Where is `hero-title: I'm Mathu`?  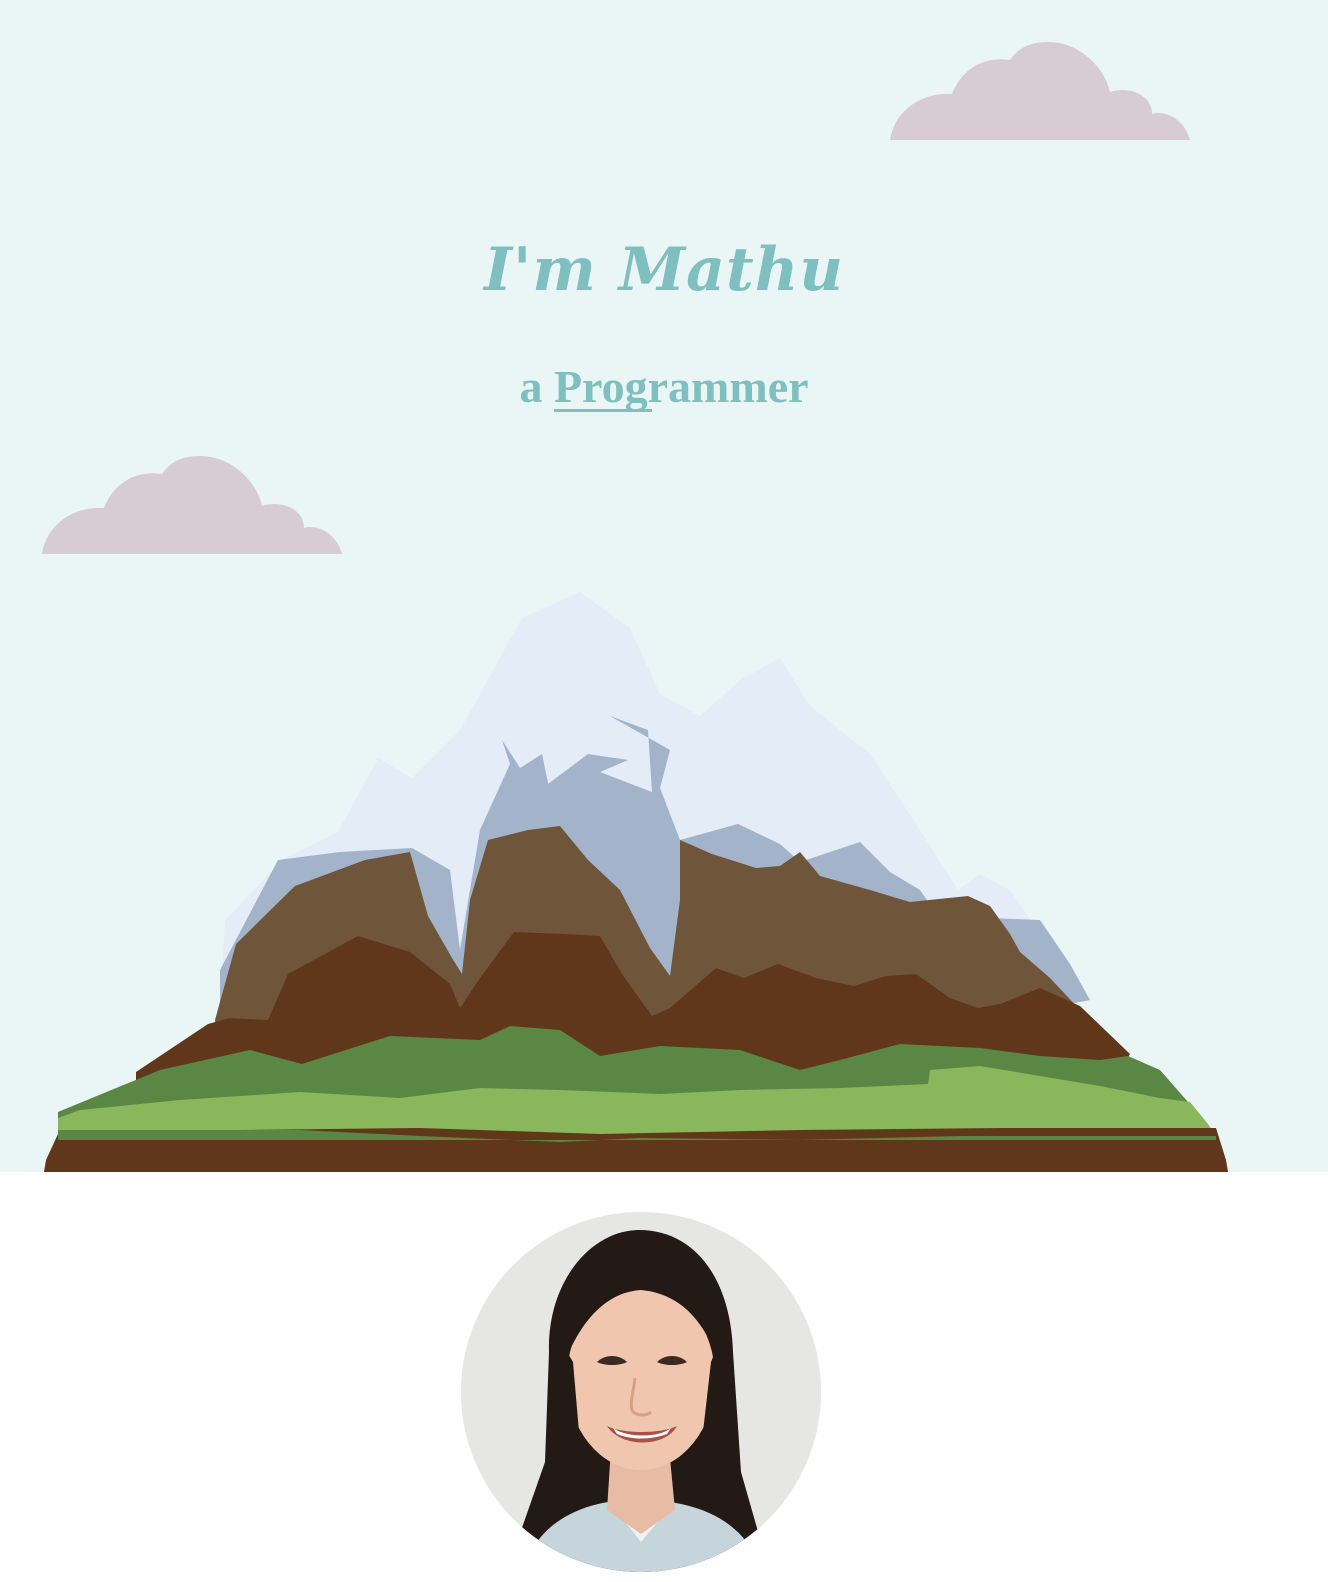
hero-title: I'm Mathu is located at coordinates (664, 270).